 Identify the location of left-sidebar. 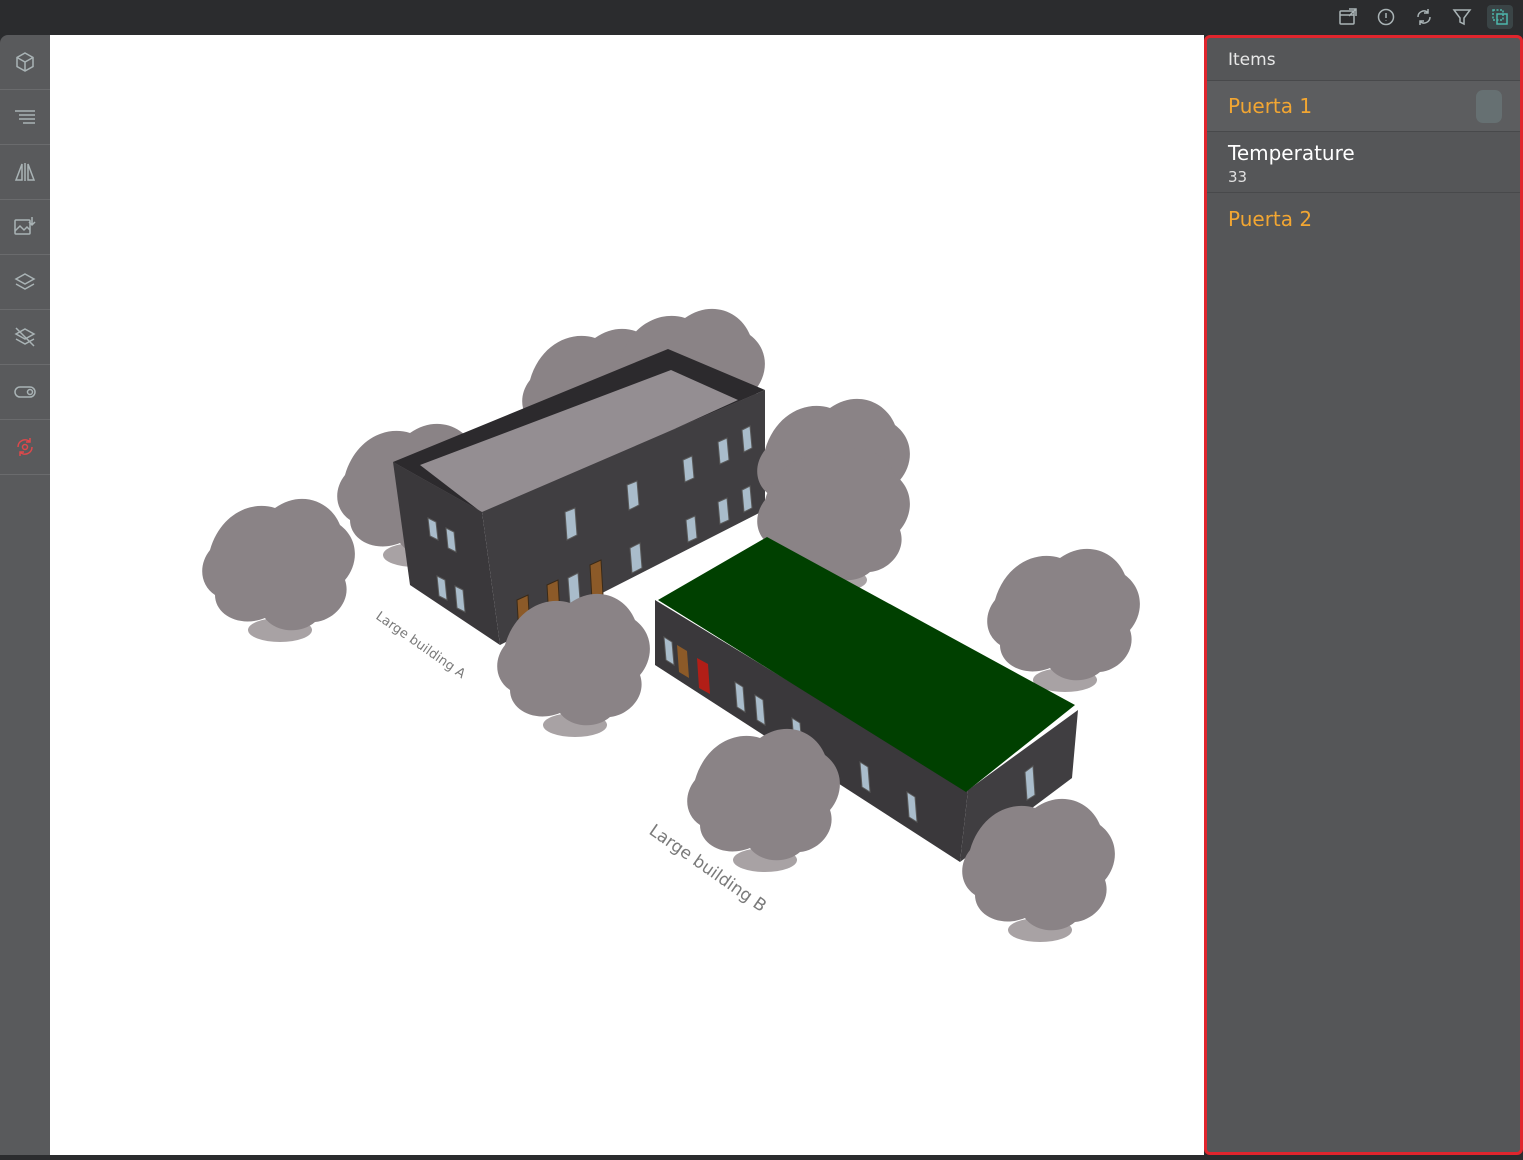
(25, 595).